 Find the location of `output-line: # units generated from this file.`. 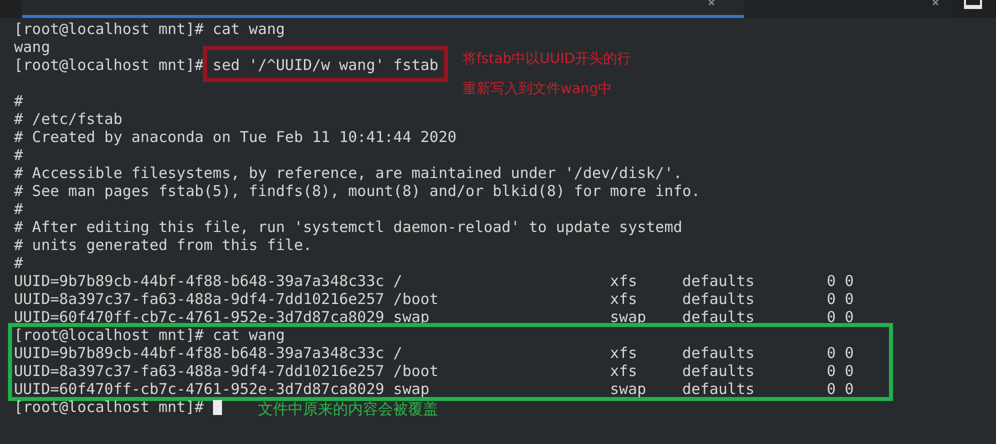

output-line: # units generated from this file. is located at coordinates (163, 245).